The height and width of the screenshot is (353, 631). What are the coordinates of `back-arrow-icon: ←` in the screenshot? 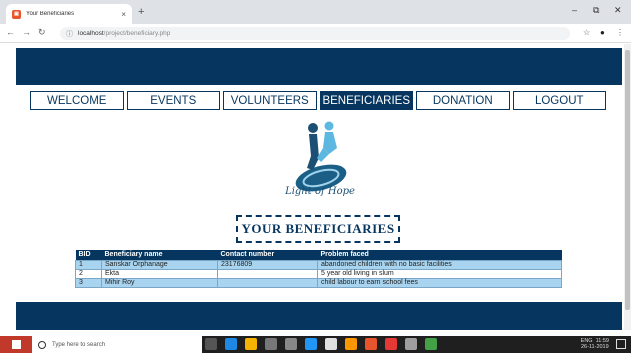 It's located at (10, 32).